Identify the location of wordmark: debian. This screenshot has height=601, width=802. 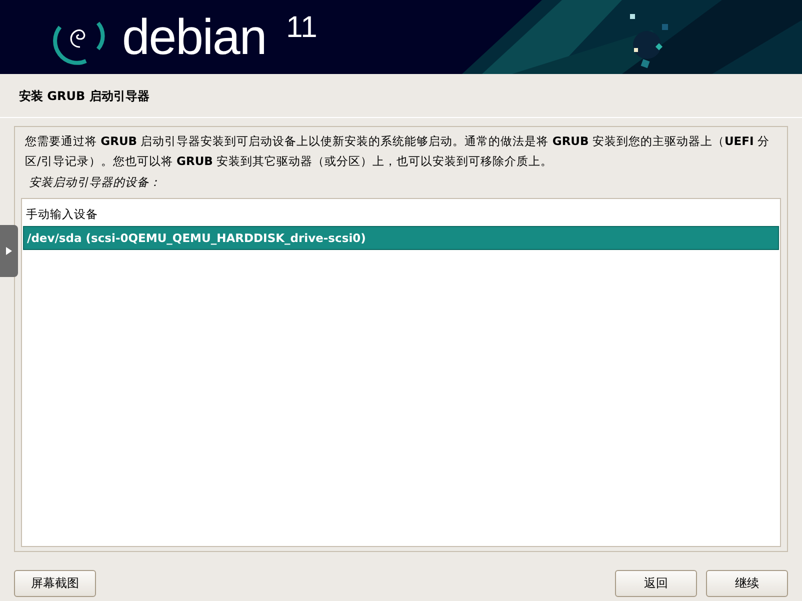
(194, 37).